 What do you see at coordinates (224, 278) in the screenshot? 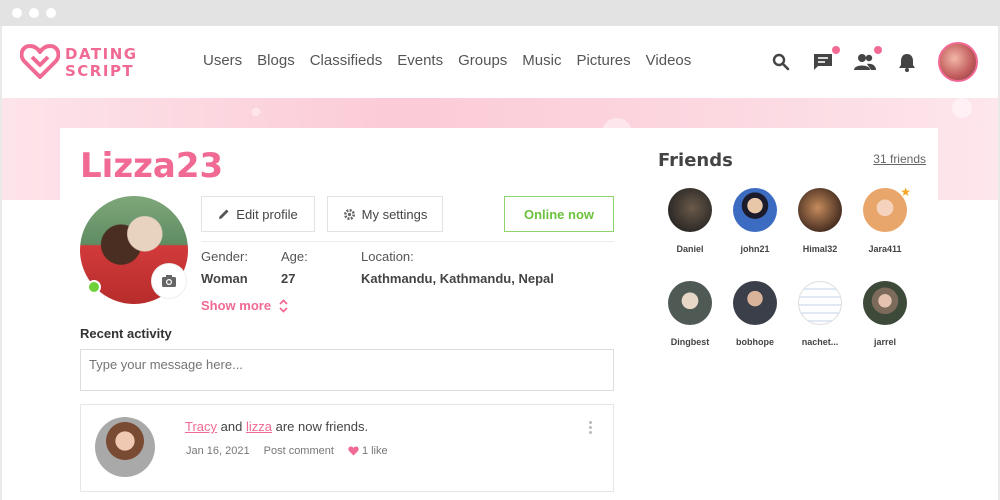
I see `gender-value: Woman` at bounding box center [224, 278].